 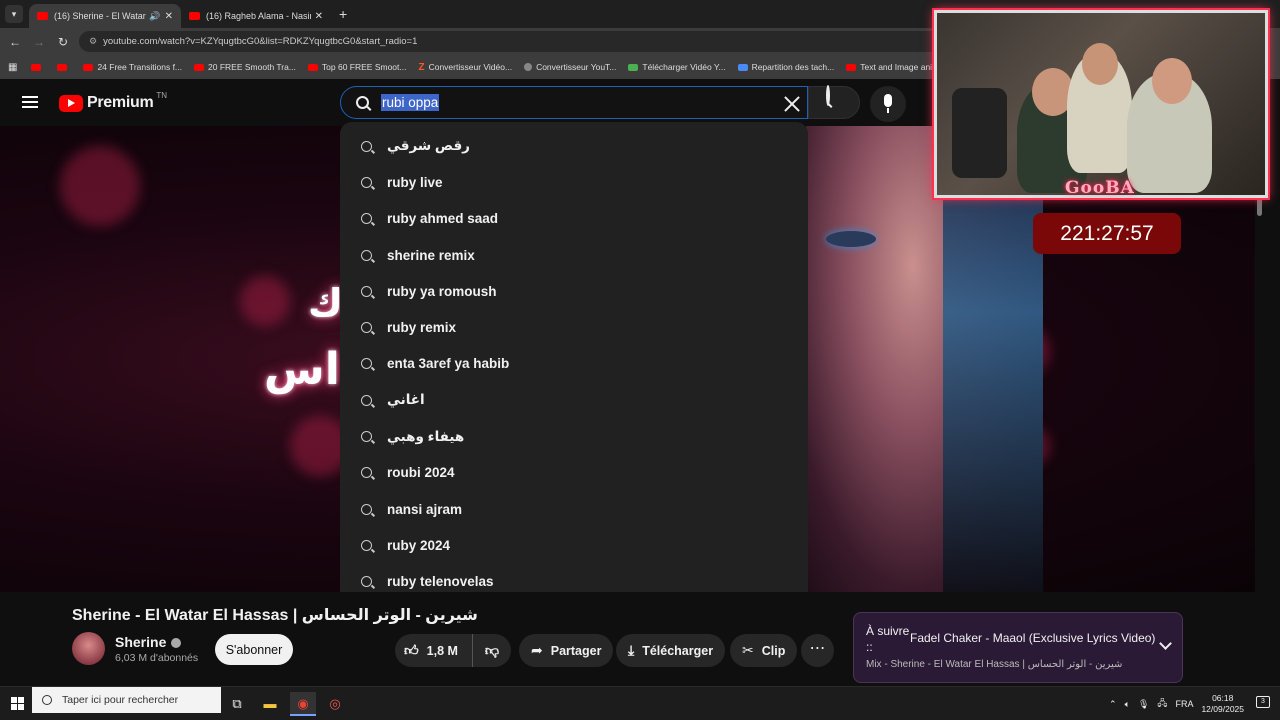 I want to click on suggestion-item: هيفاء وهبي, so click(x=574, y=436).